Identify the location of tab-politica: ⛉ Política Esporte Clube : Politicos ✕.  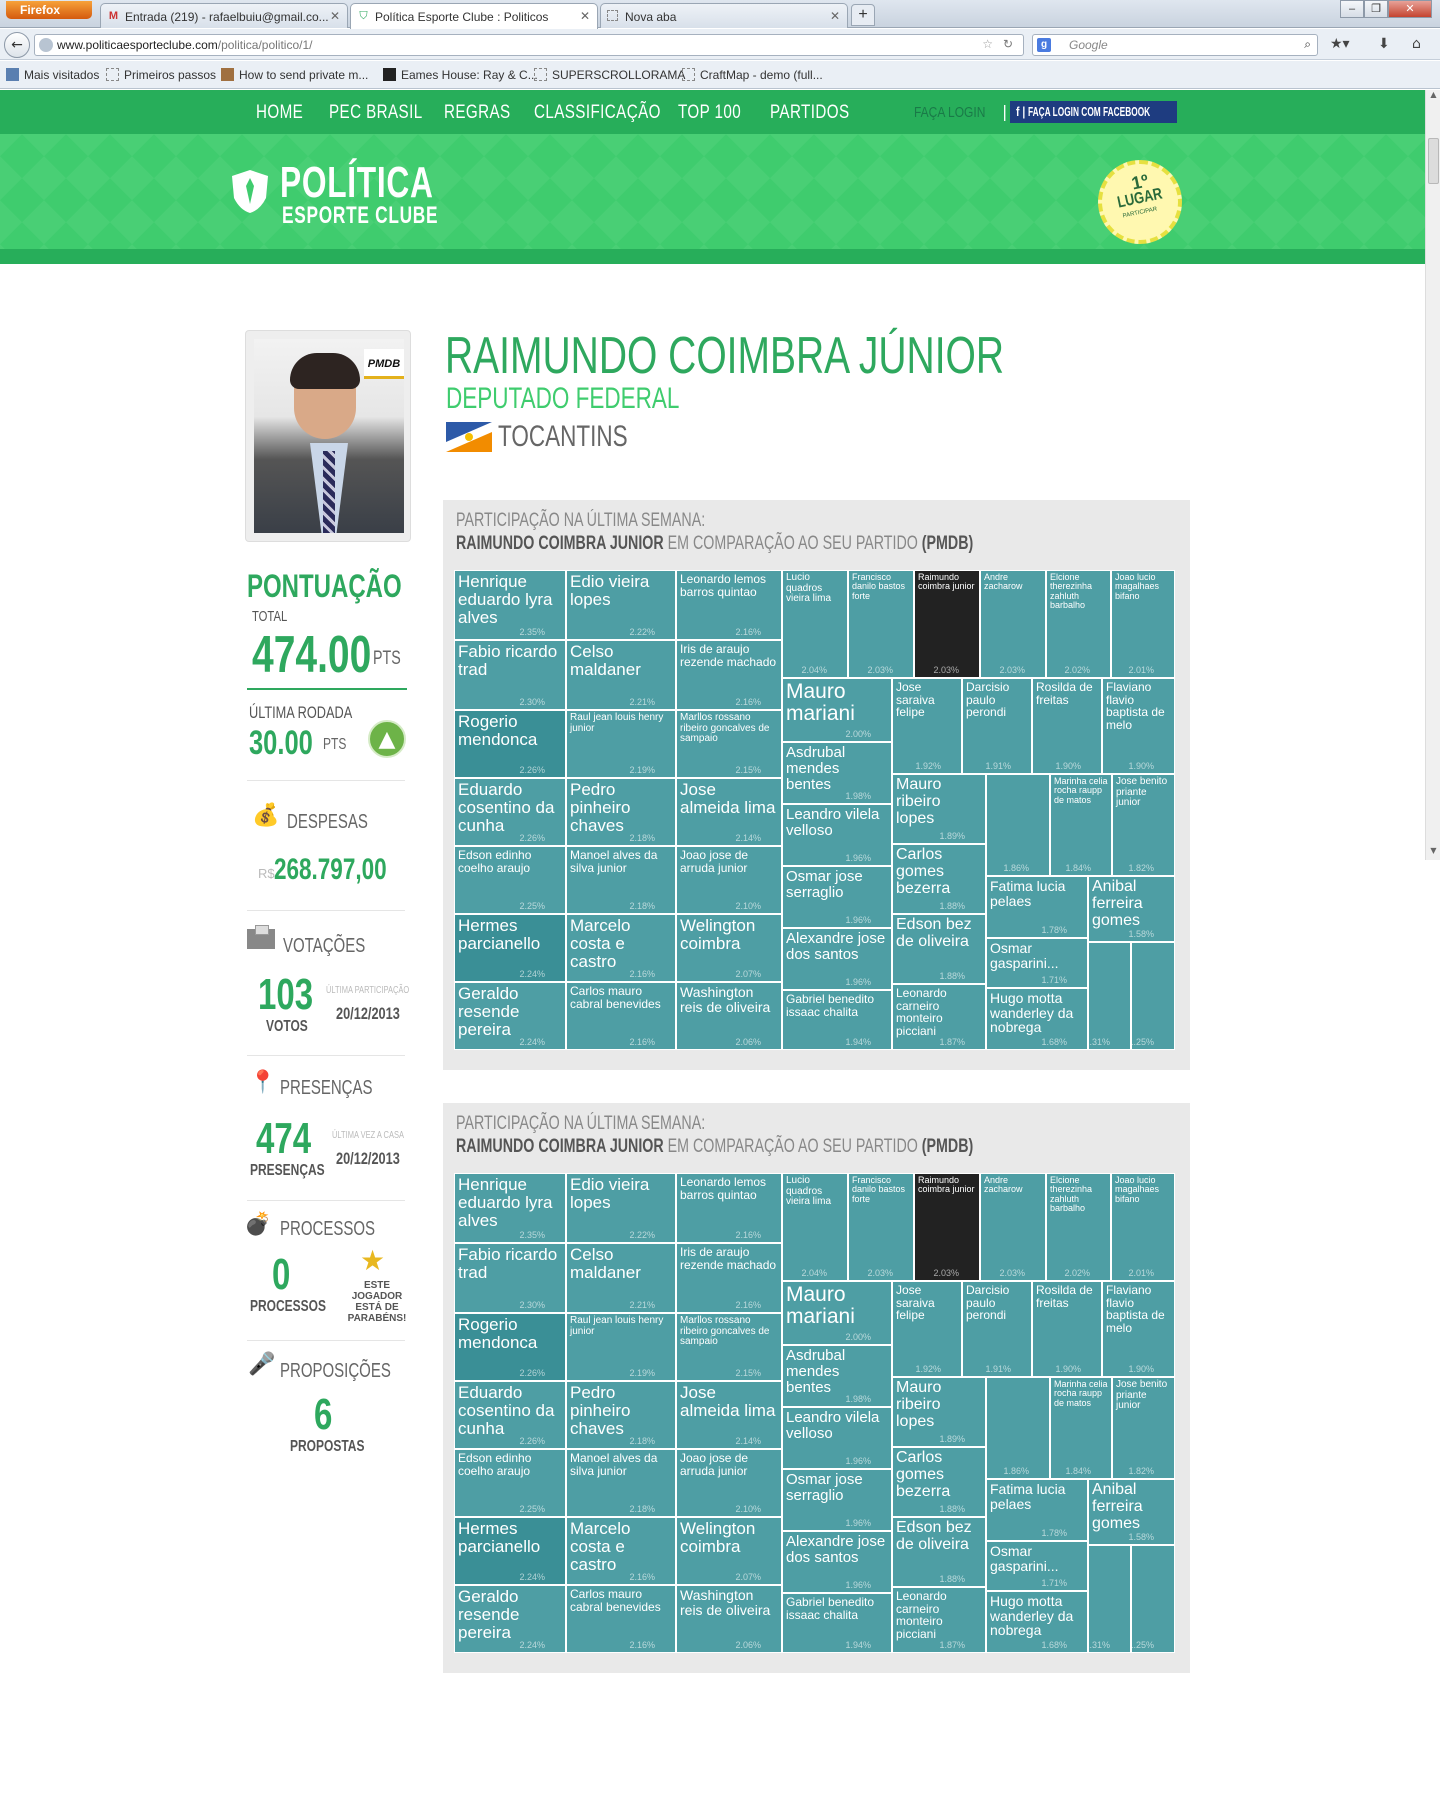
(474, 16).